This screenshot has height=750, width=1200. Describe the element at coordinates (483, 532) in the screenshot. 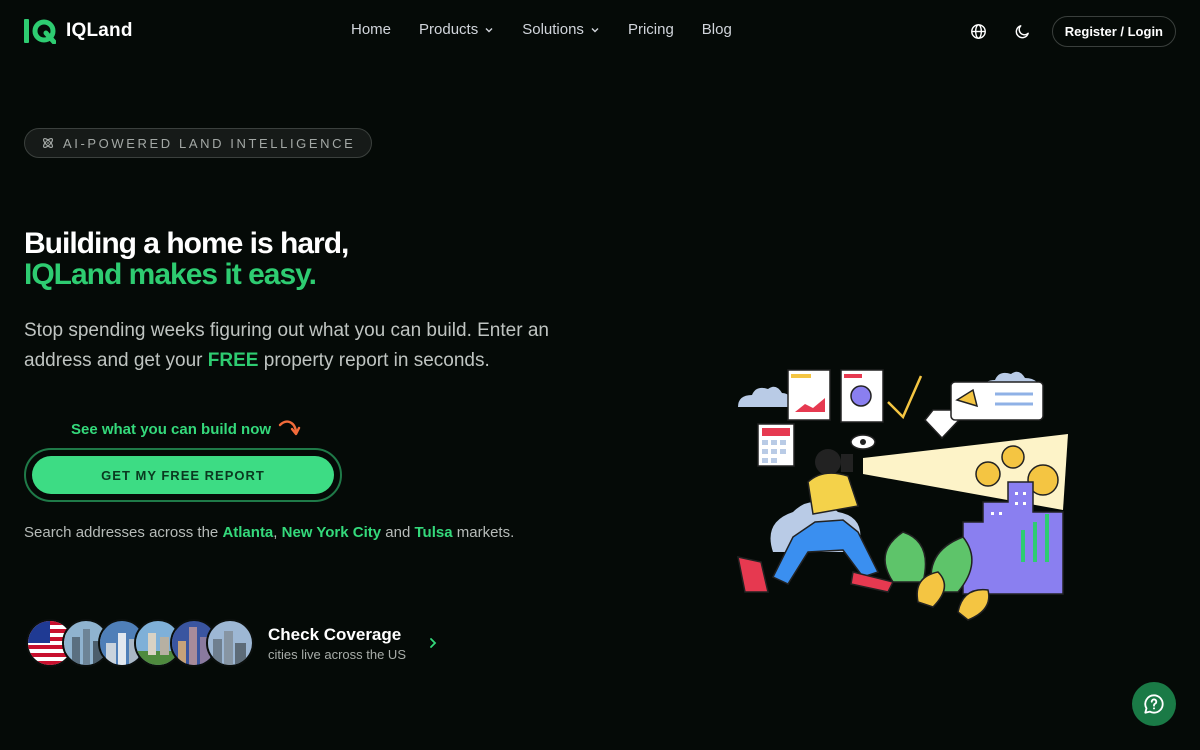

I see `markets-suffix: markets.` at that location.